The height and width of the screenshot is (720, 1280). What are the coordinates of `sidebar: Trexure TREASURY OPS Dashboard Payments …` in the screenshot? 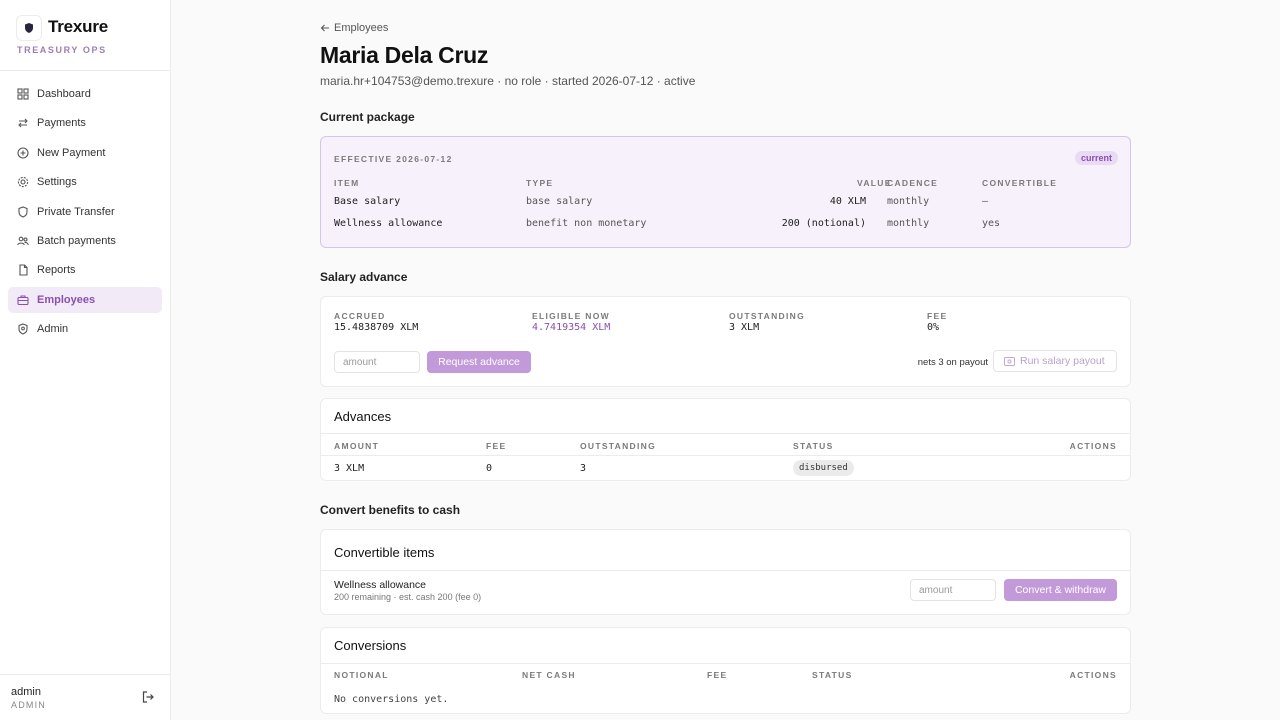 It's located at (85, 360).